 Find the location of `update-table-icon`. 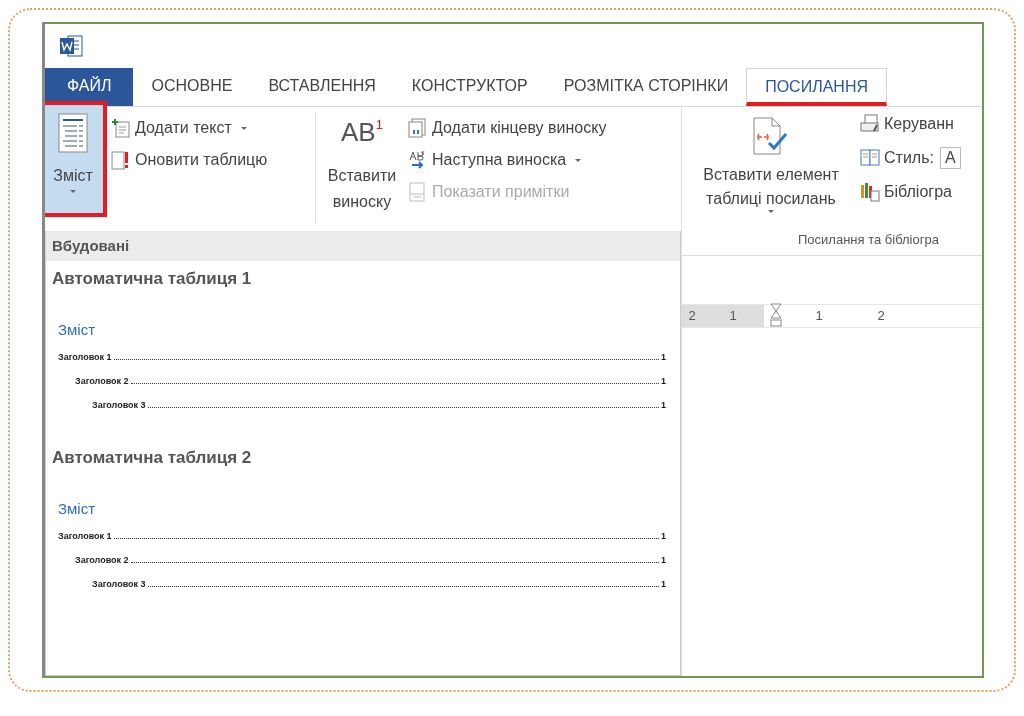

update-table-icon is located at coordinates (121, 160).